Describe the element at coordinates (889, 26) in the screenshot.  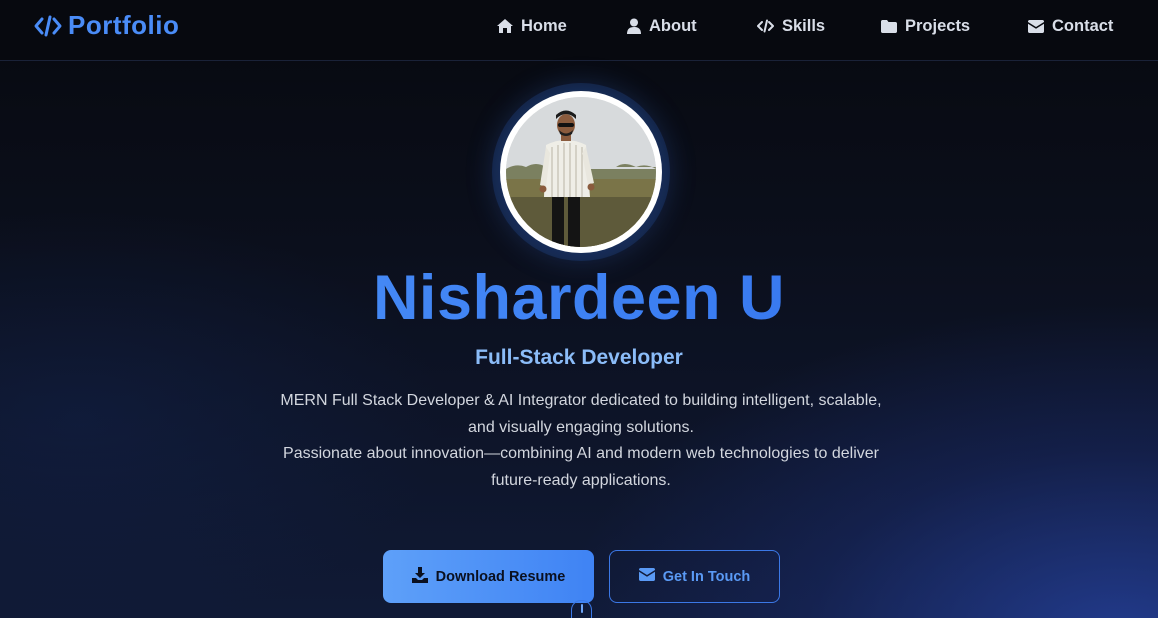
I see `folder-icon` at that location.